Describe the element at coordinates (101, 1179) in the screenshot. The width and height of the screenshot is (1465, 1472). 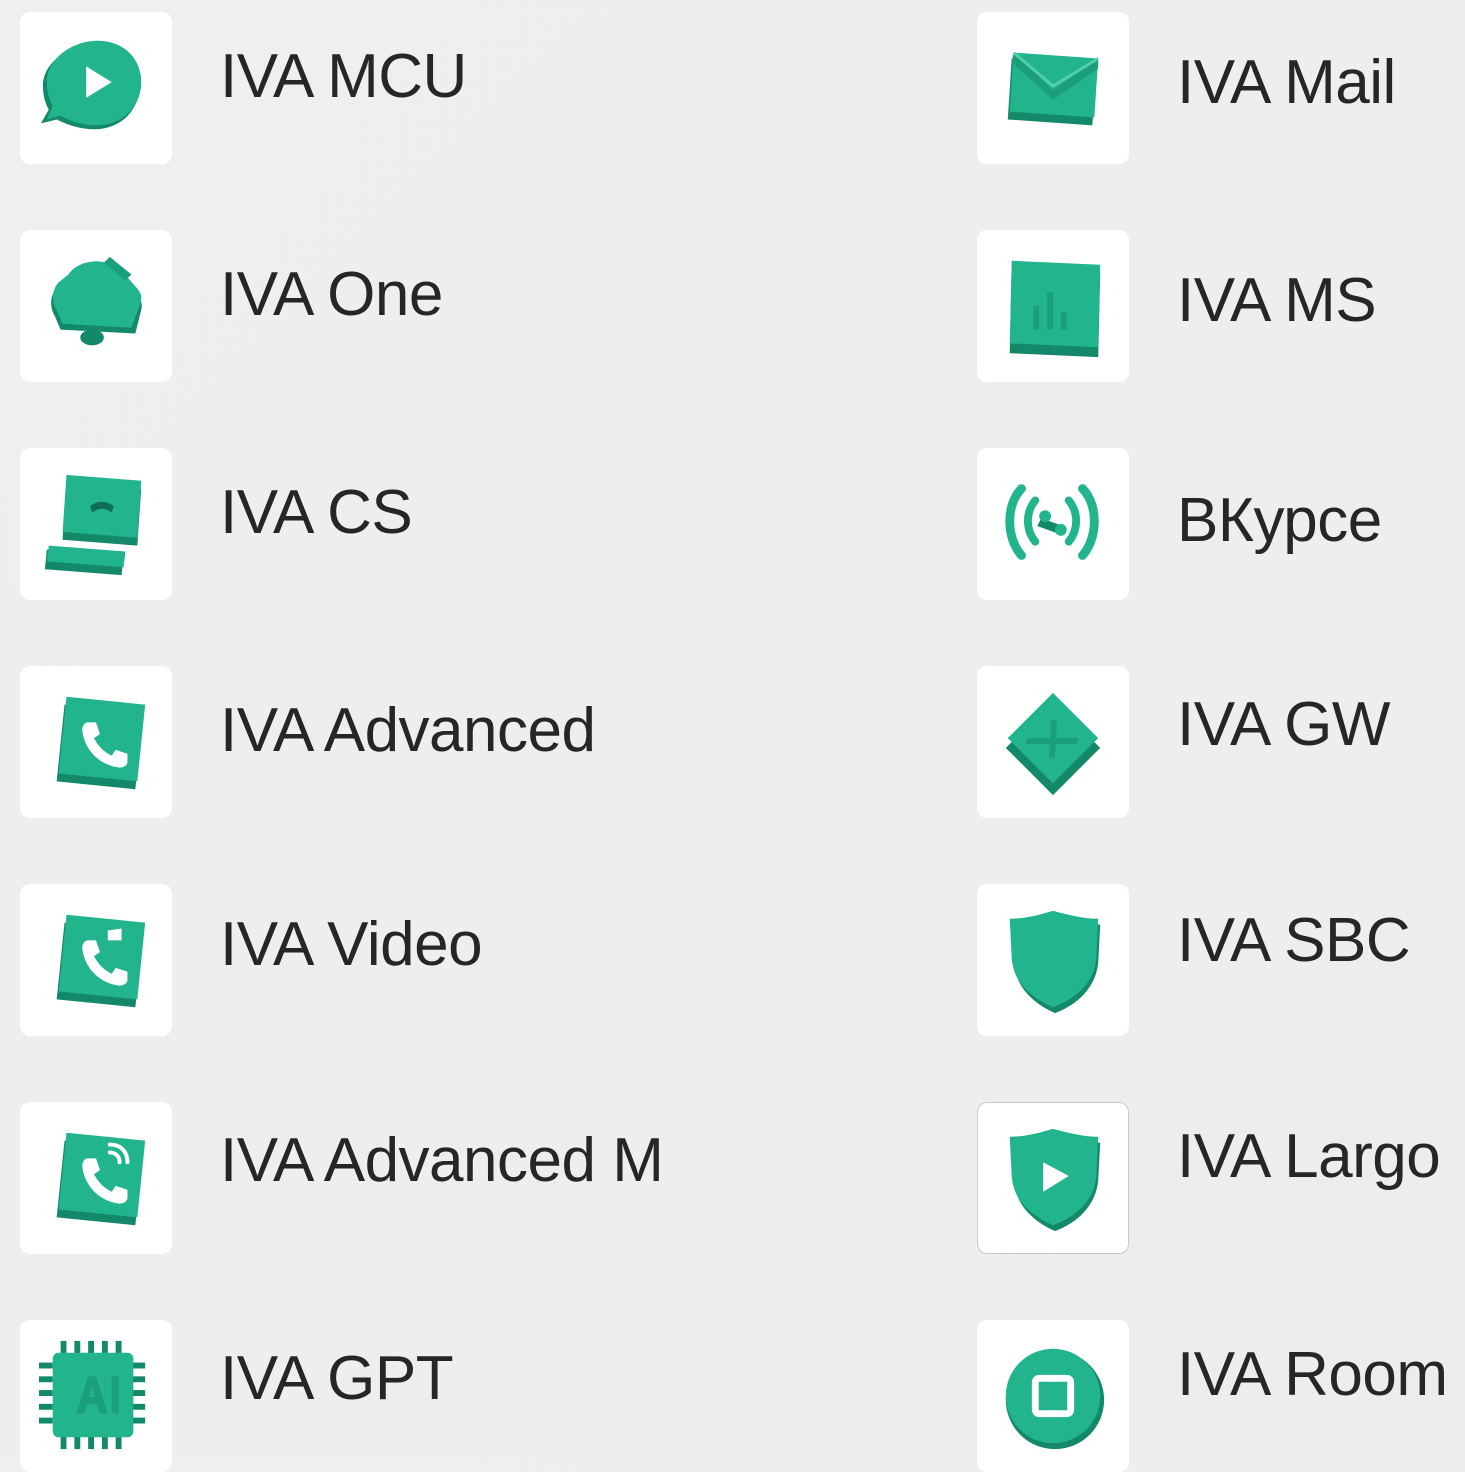
I see `phone-signal-square-icon` at that location.